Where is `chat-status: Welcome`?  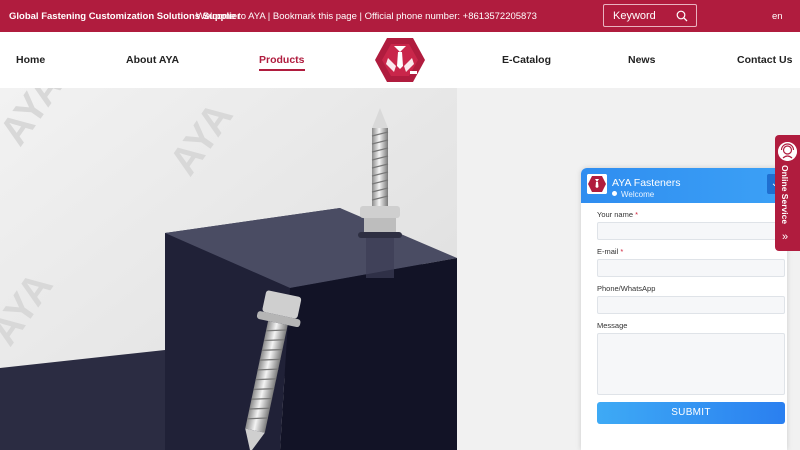 chat-status: Welcome is located at coordinates (633, 194).